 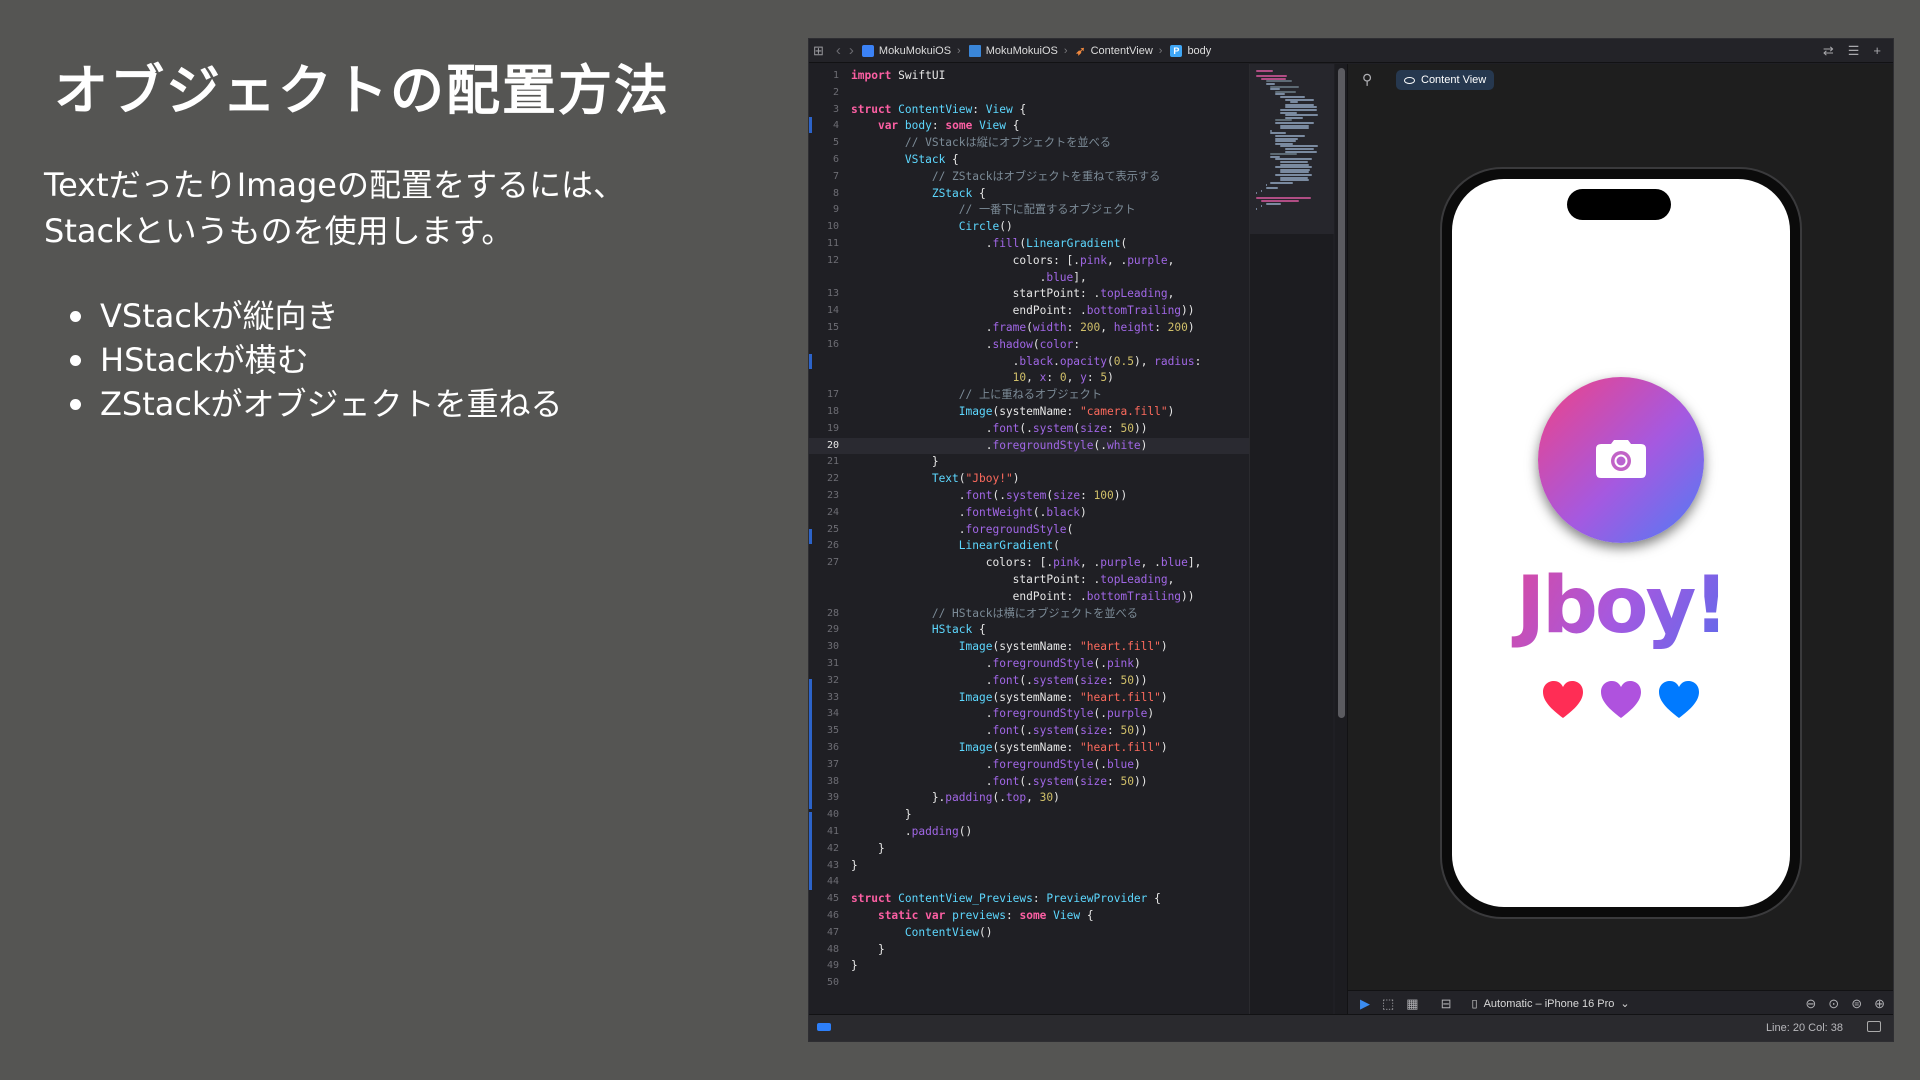 What do you see at coordinates (1029, 395) in the screenshot?
I see `code-line: 17 // 上に重ねるオブジェクト` at bounding box center [1029, 395].